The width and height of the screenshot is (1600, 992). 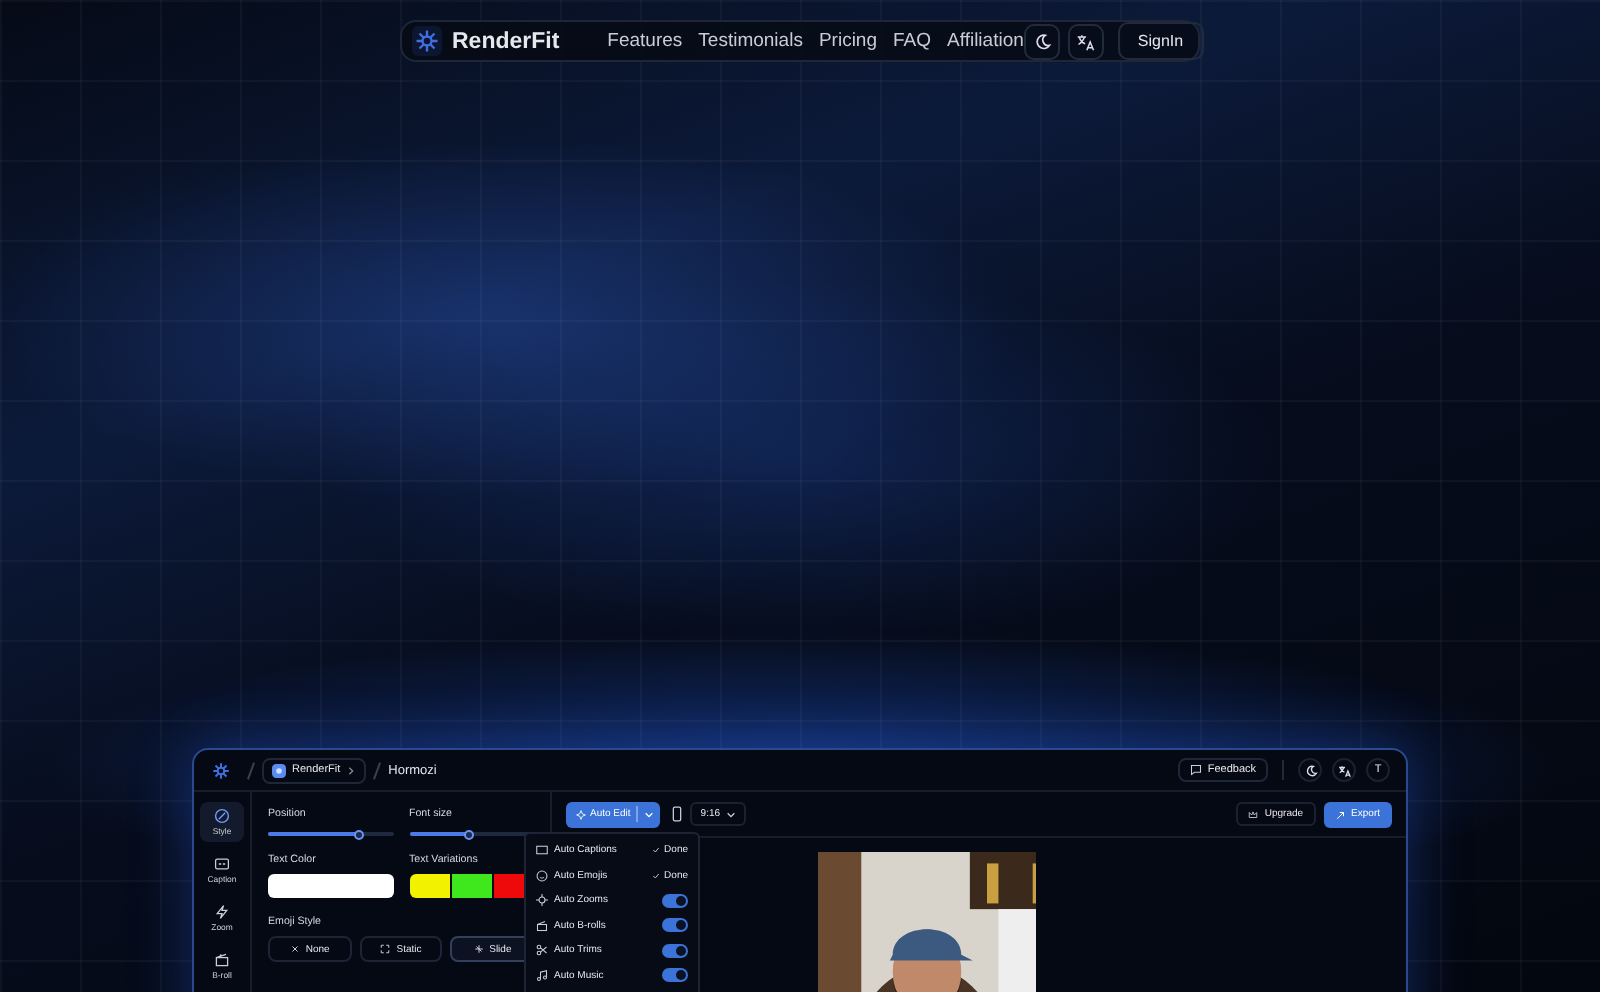 What do you see at coordinates (1195, 770) in the screenshot?
I see `chat-icon` at bounding box center [1195, 770].